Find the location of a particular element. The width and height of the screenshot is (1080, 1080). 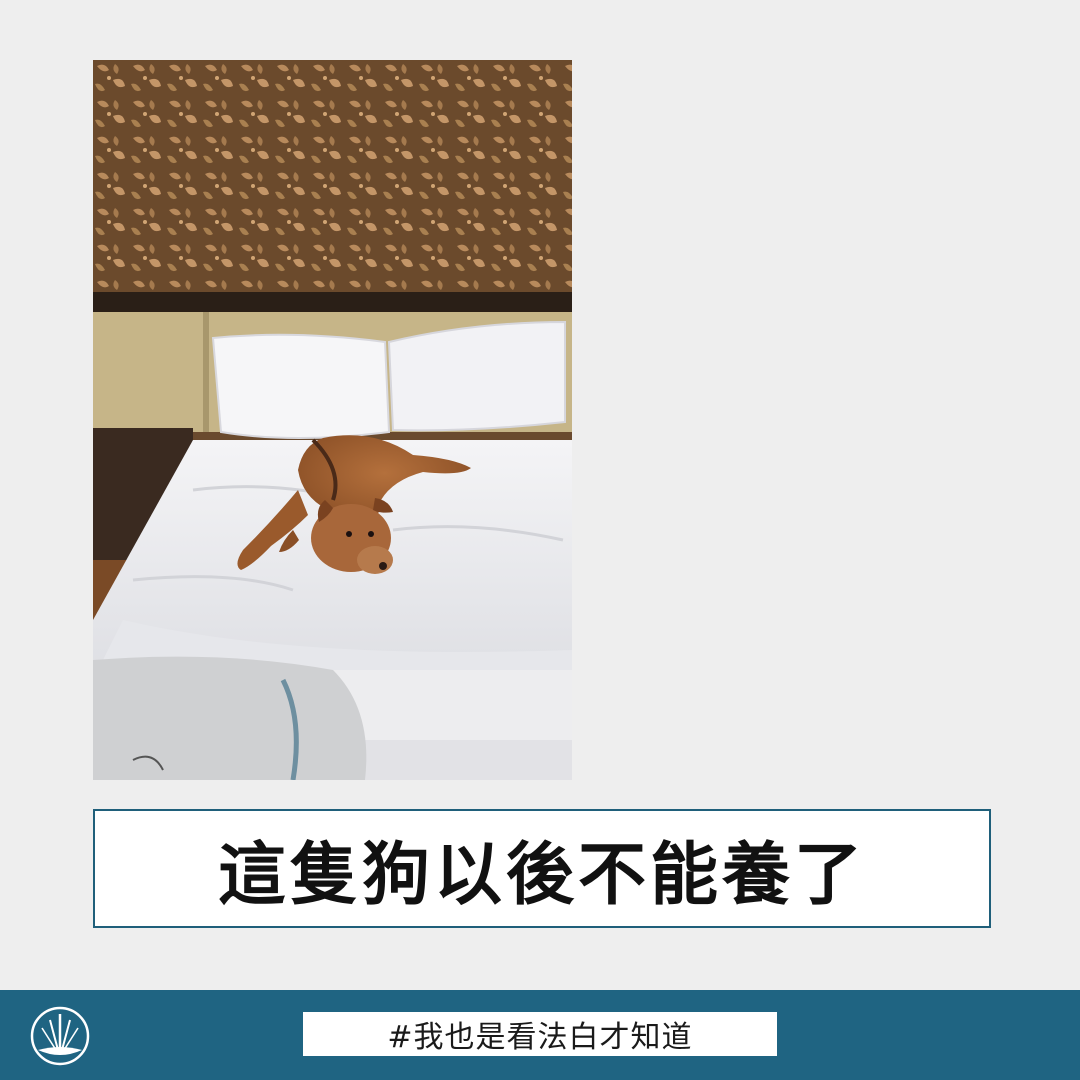

scales-justice-icon is located at coordinates (60, 1036).